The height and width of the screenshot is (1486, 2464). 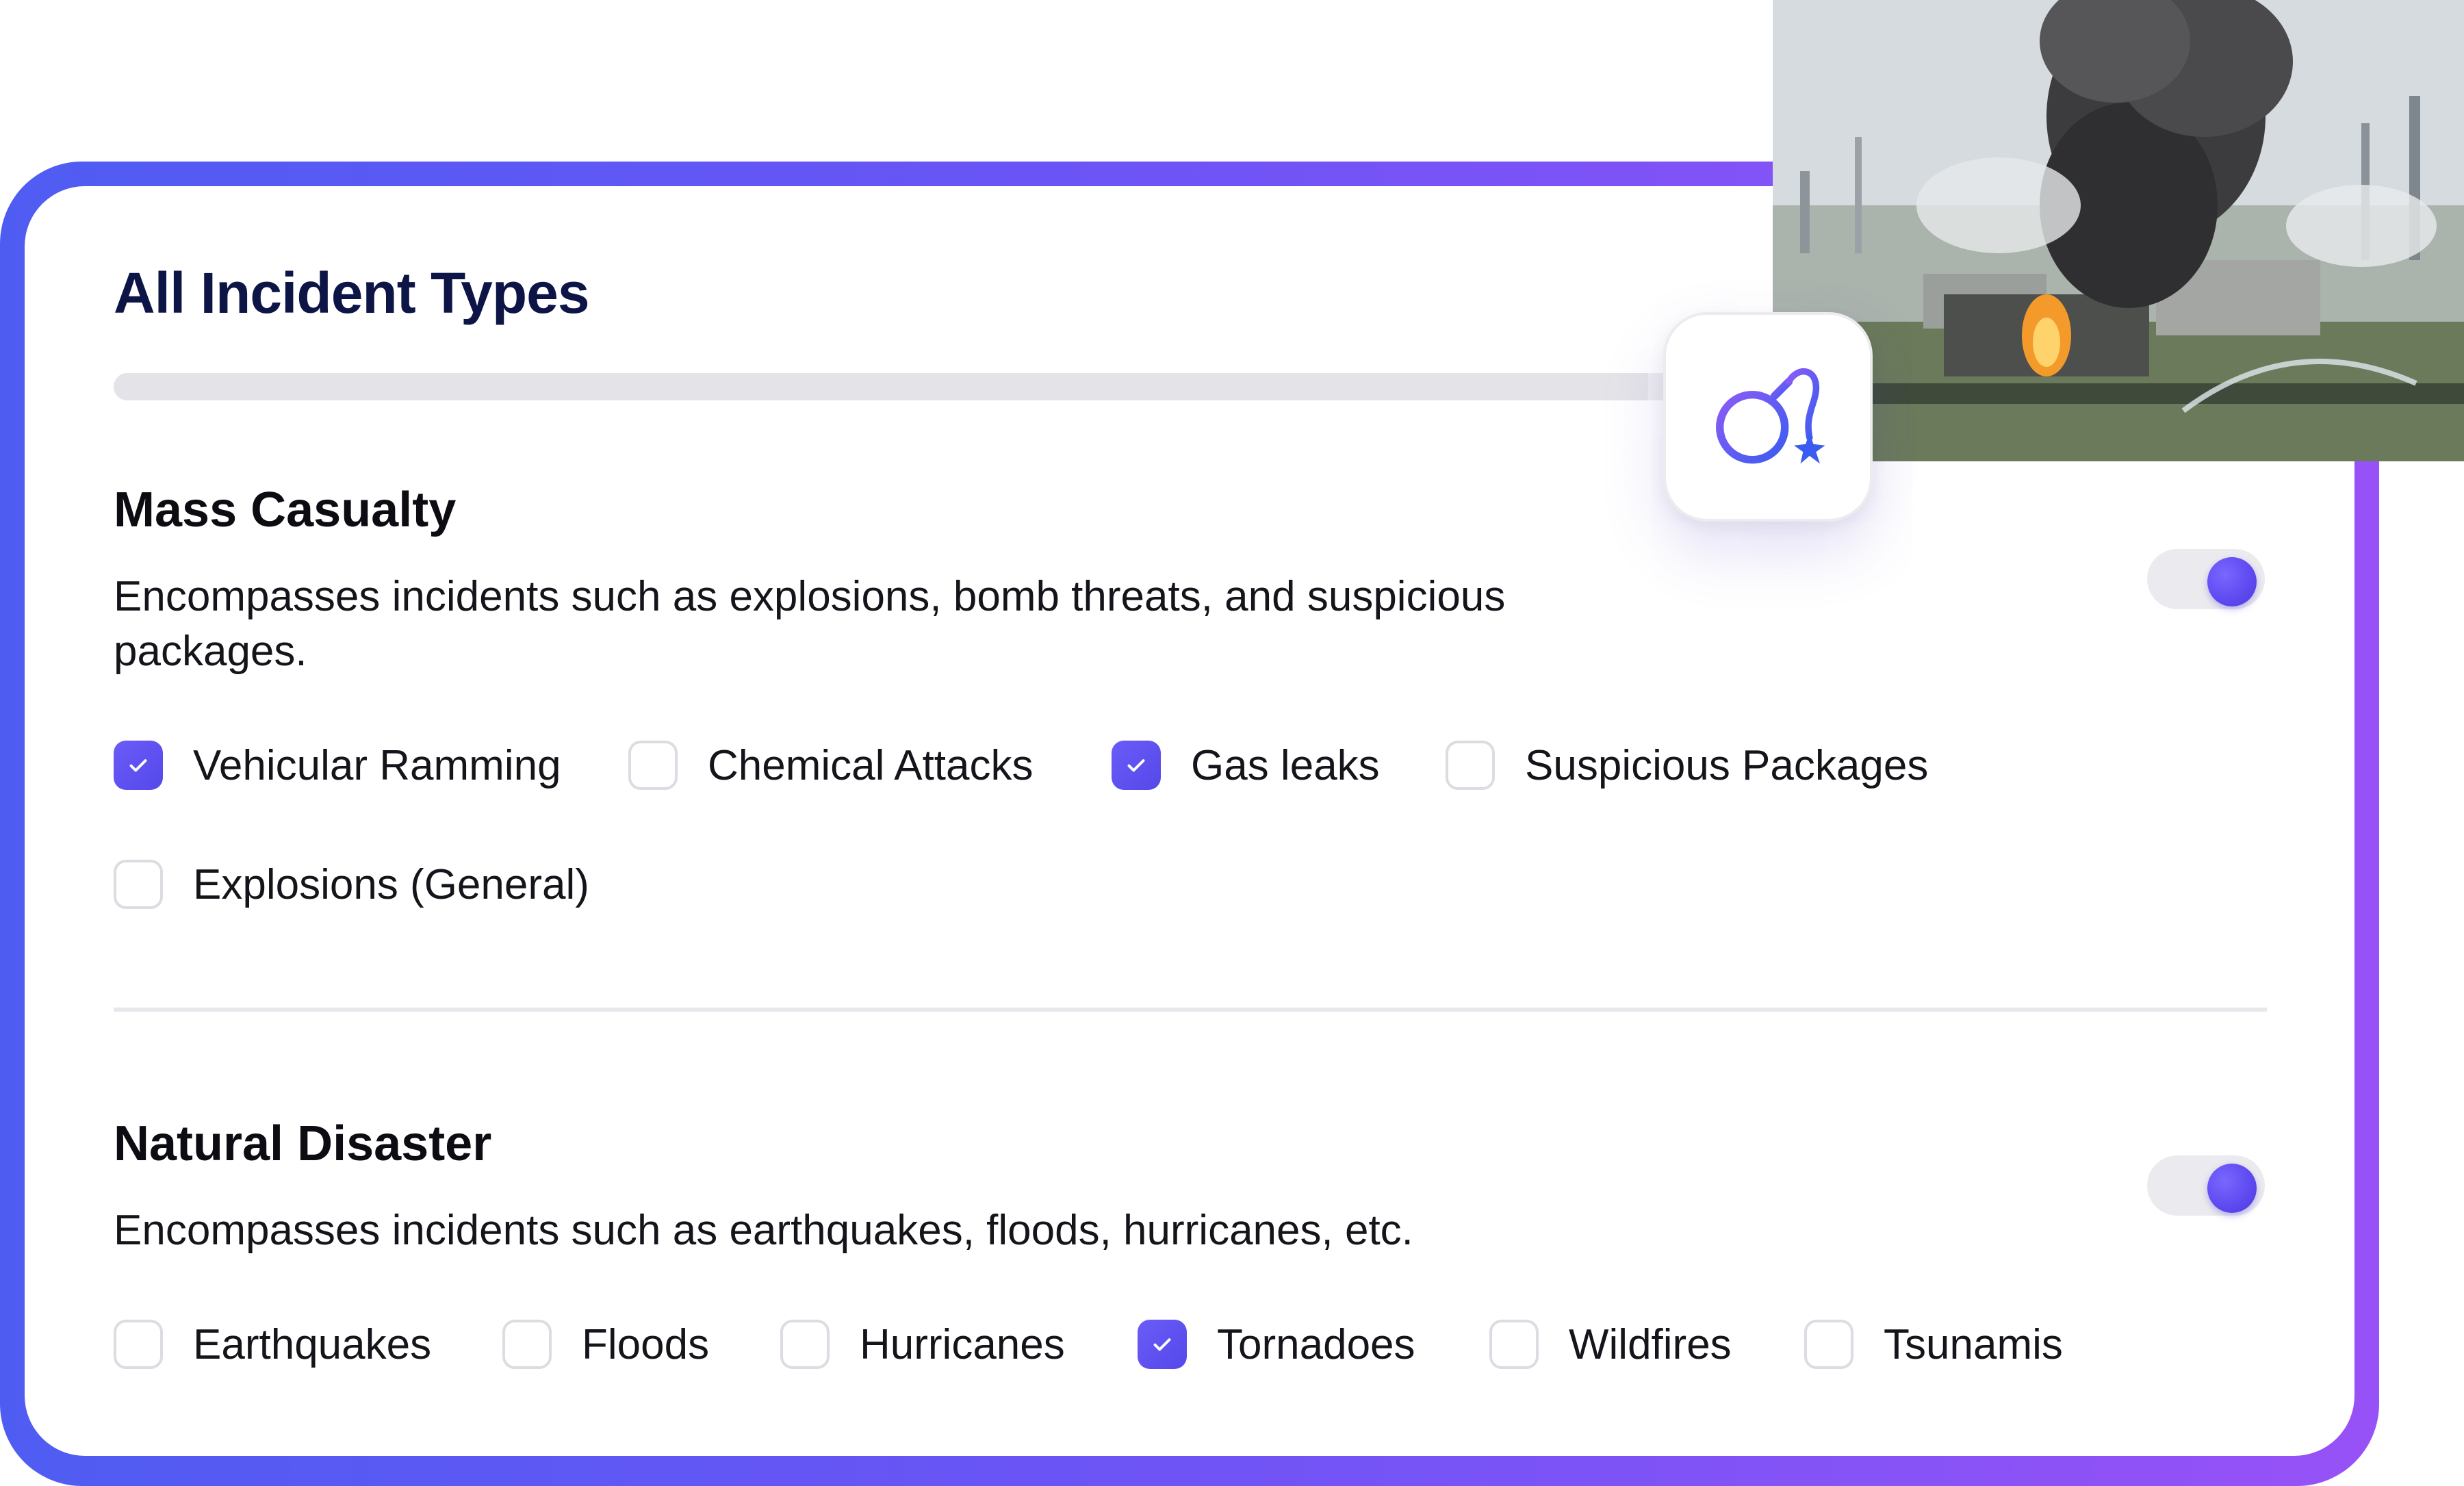 I want to click on checkbox-label: Tornadoes, so click(x=1316, y=1344).